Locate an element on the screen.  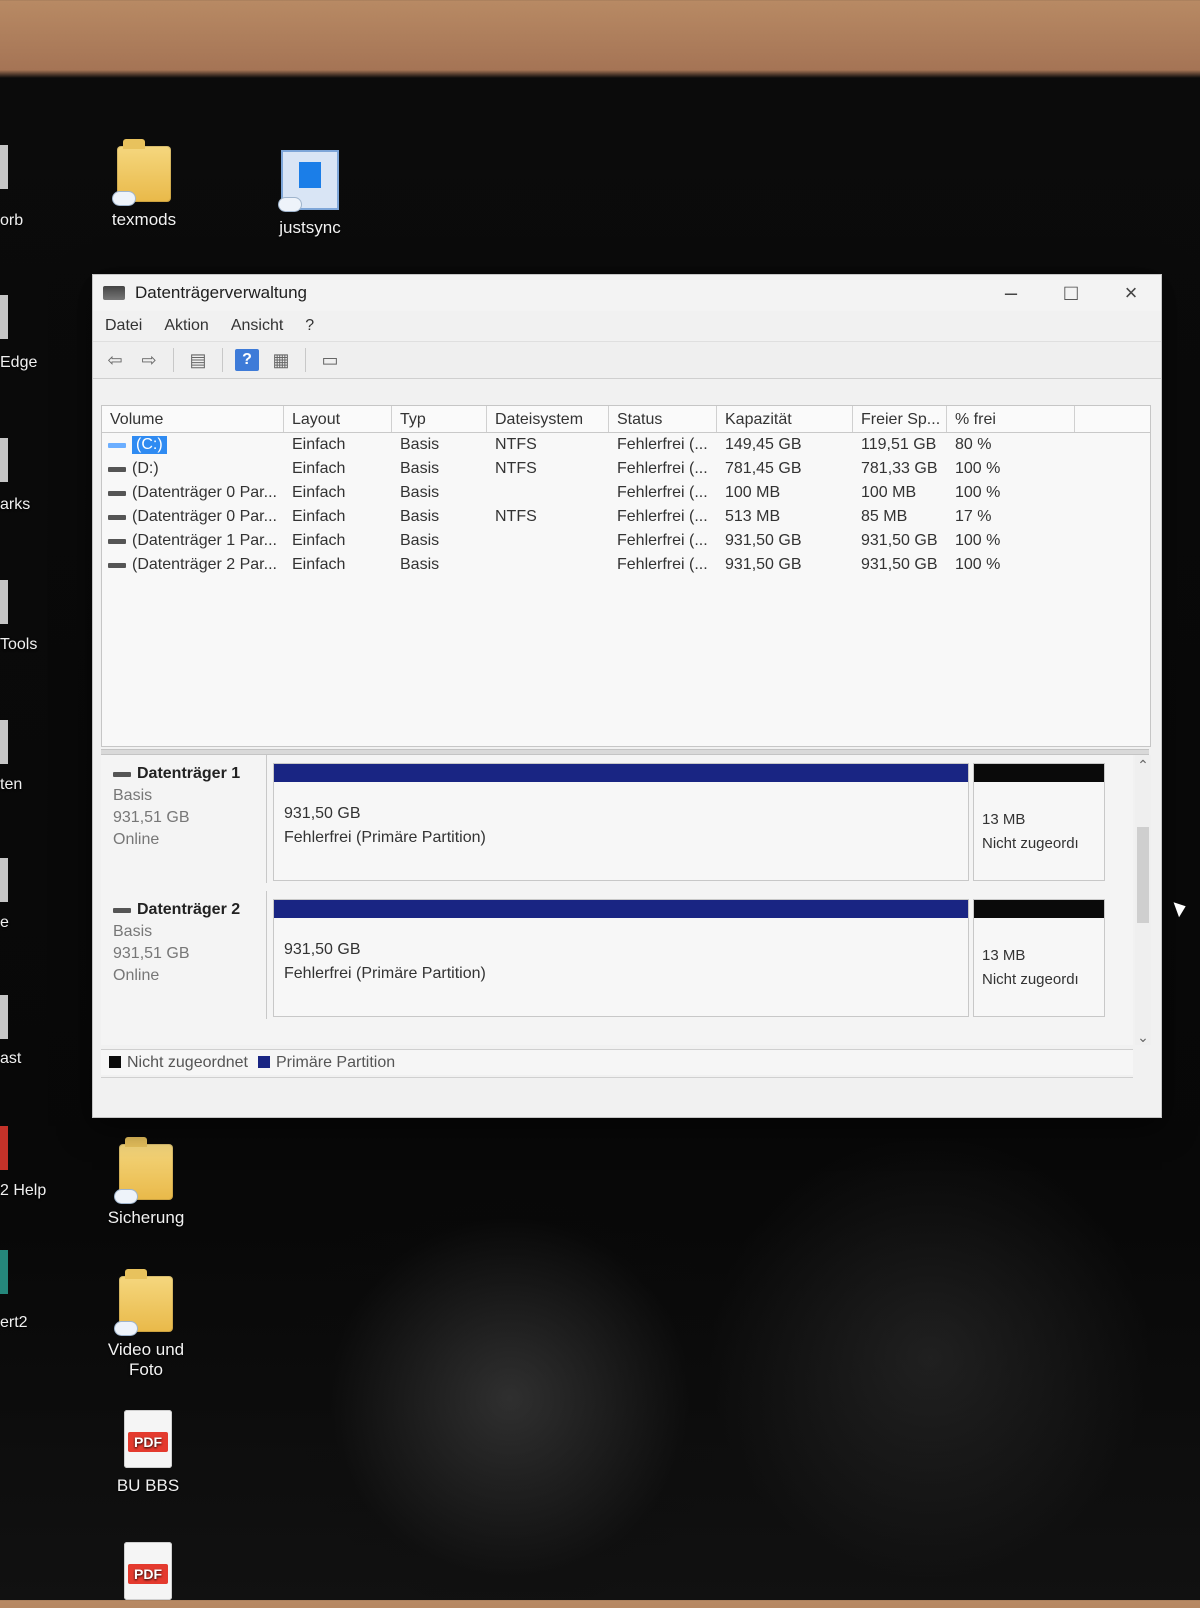
primary-partition-text: 931,50 GB Fehlerfrei (Primäre Partition) is located at coordinates (385, 826).